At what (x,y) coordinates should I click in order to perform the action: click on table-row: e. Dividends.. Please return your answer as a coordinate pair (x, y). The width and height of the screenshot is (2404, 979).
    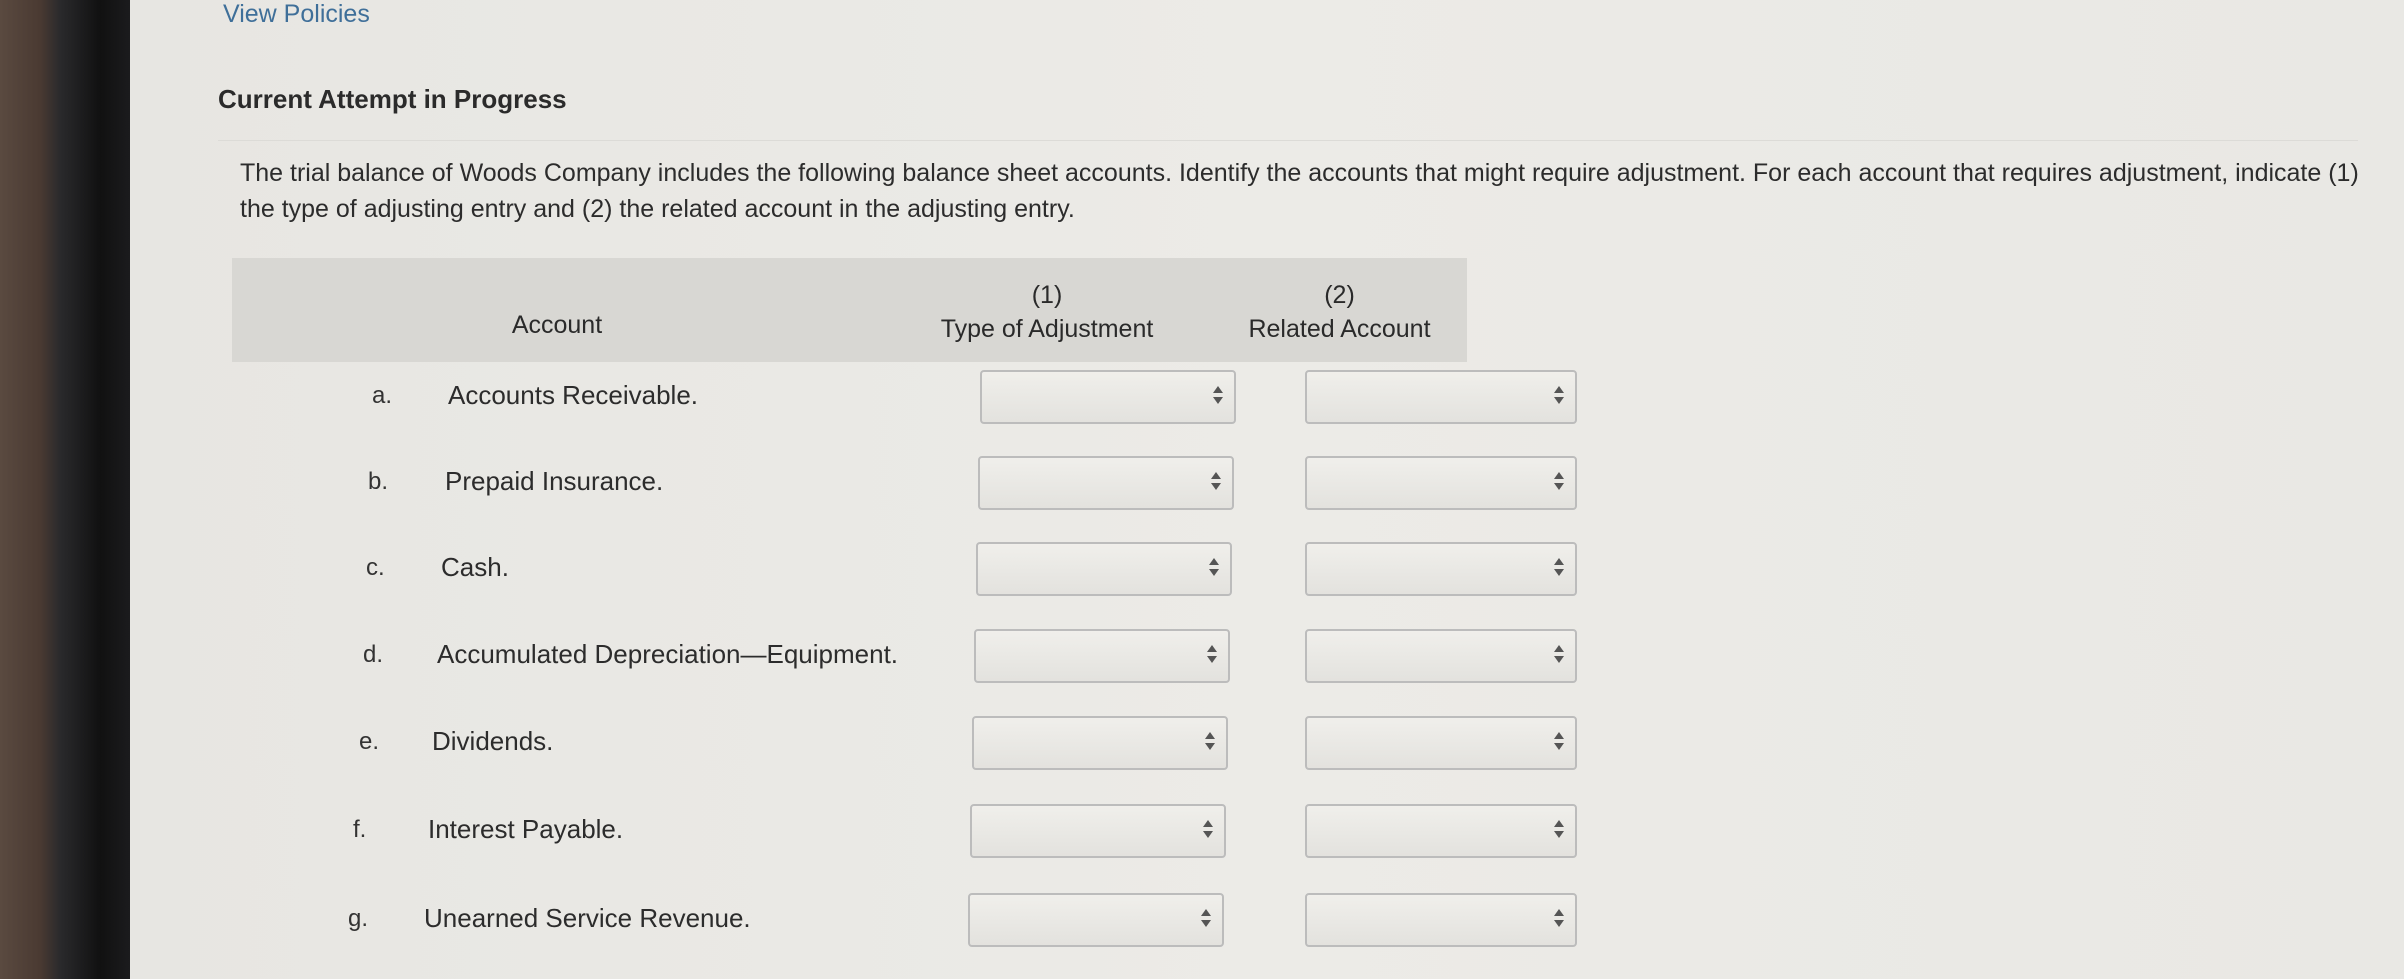
    Looking at the image, I should click on (904, 746).